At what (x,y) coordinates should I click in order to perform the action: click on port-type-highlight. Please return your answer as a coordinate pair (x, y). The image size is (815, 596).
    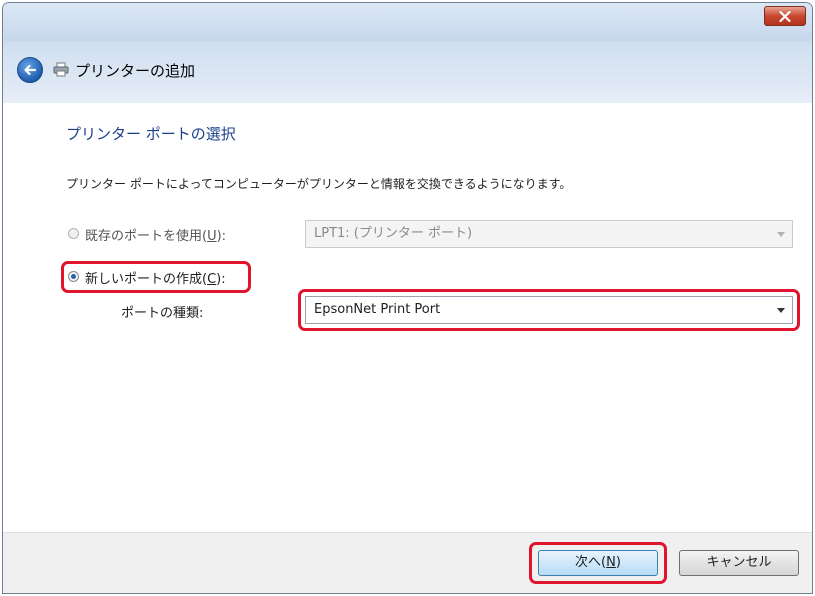
    Looking at the image, I should click on (549, 310).